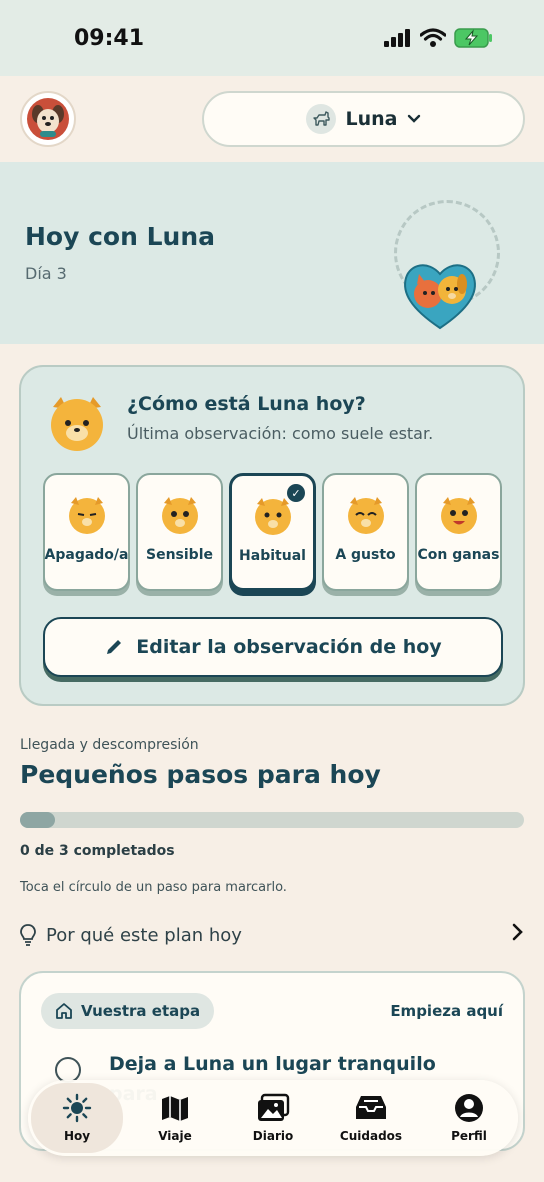  What do you see at coordinates (371, 119) in the screenshot?
I see `pet-selector-name: Luna` at bounding box center [371, 119].